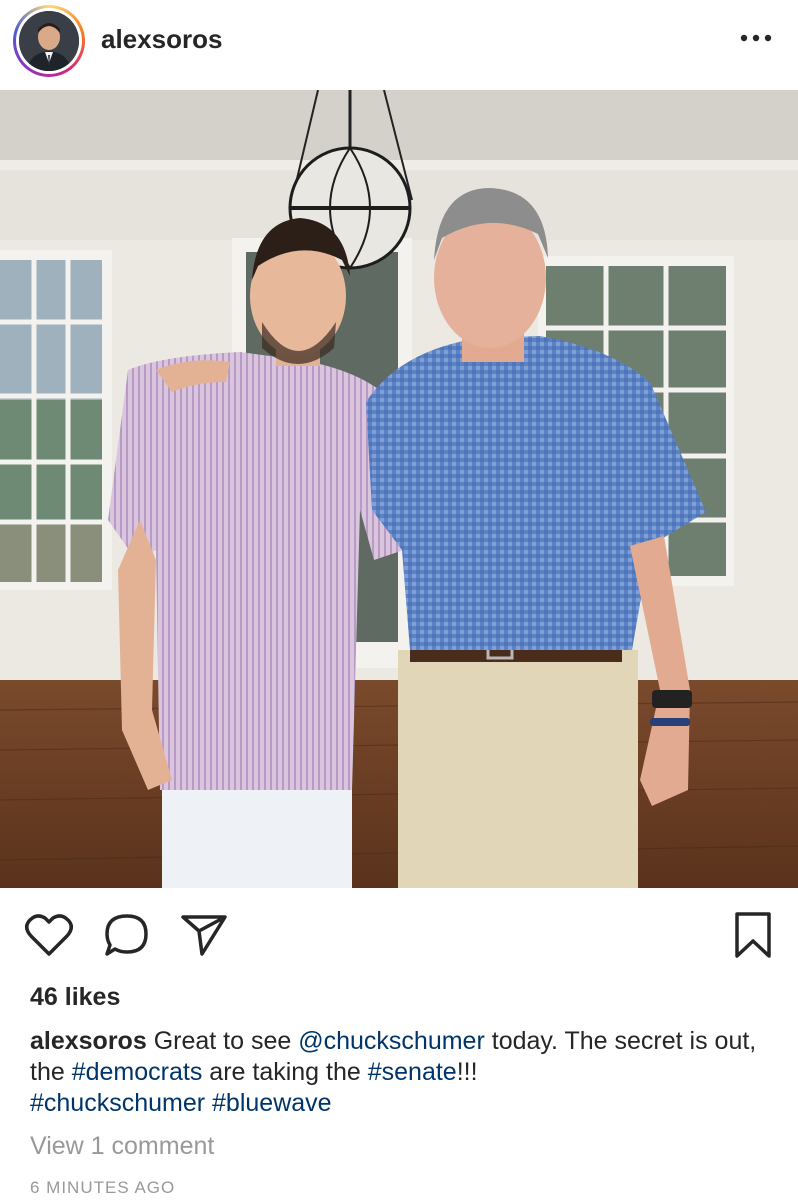  Describe the element at coordinates (222, 1041) in the screenshot. I see `caption-text: Great to see` at that location.